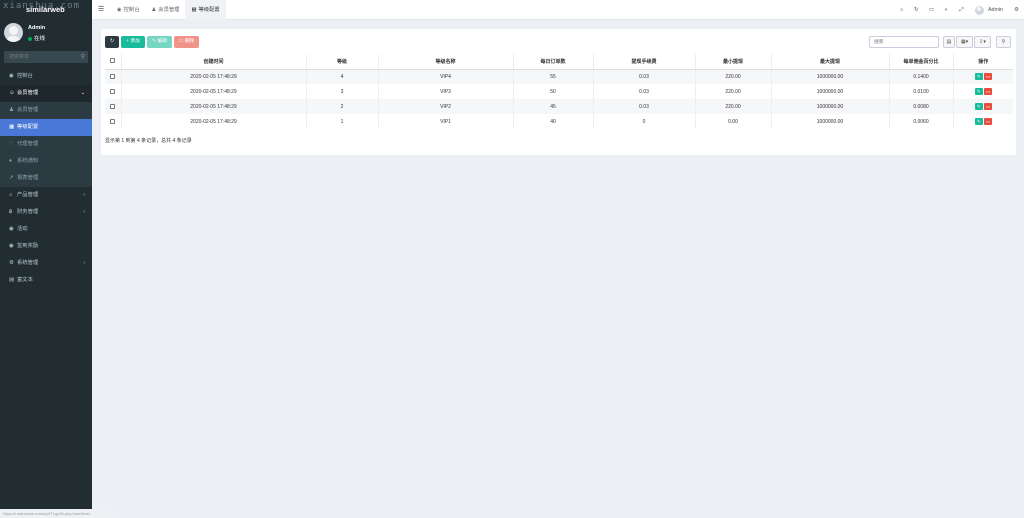 The image size is (1024, 518). What do you see at coordinates (982, 42) in the screenshot?
I see `export-dropdown: ⇩▾` at bounding box center [982, 42].